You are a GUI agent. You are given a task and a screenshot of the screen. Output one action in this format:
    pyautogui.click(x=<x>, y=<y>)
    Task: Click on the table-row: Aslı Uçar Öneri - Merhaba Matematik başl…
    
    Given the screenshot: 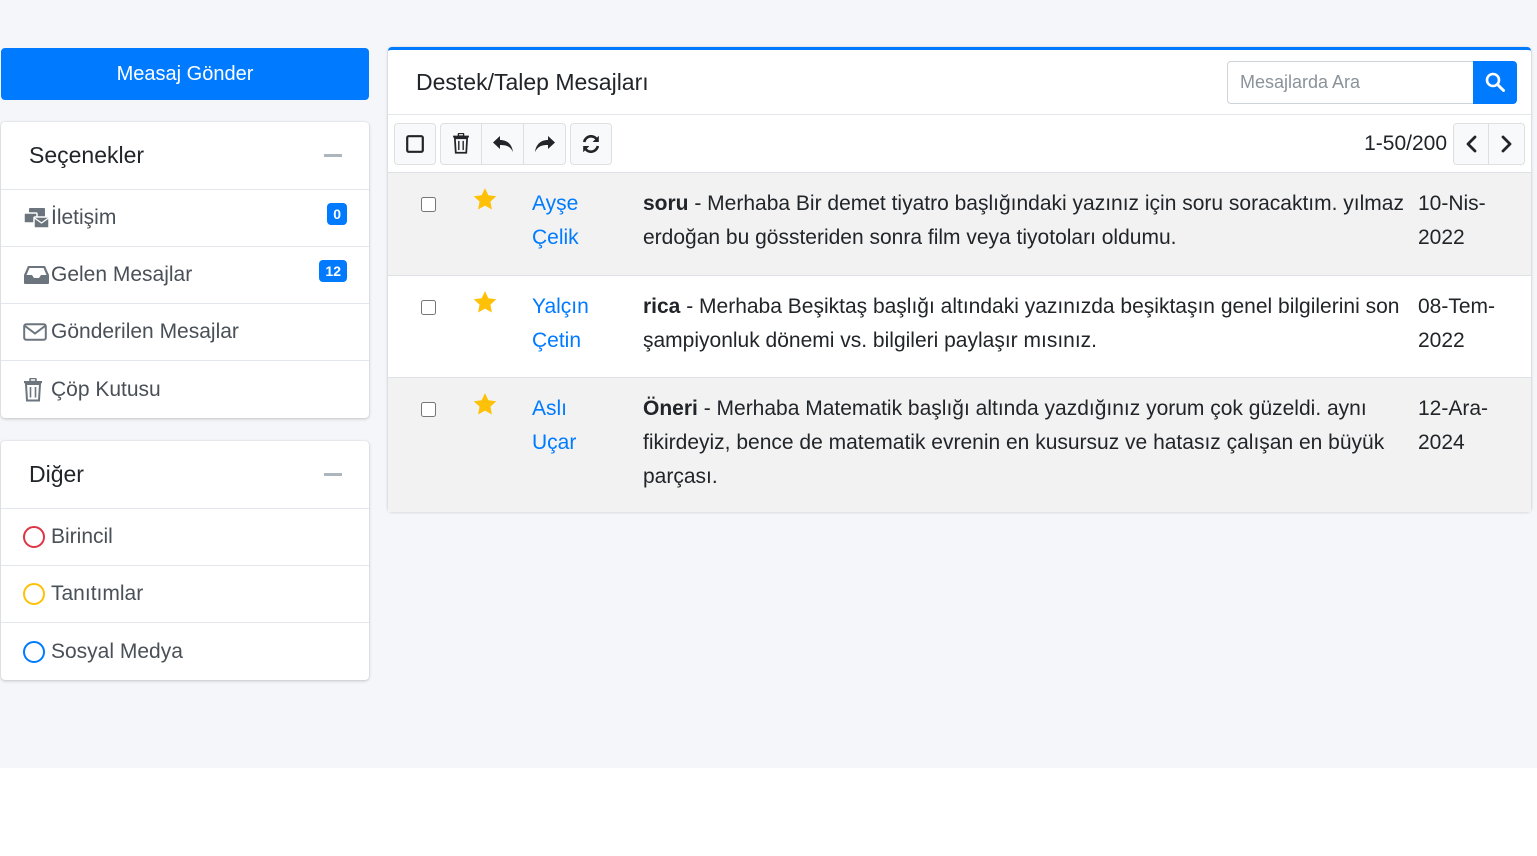 What is the action you would take?
    pyautogui.click(x=959, y=444)
    